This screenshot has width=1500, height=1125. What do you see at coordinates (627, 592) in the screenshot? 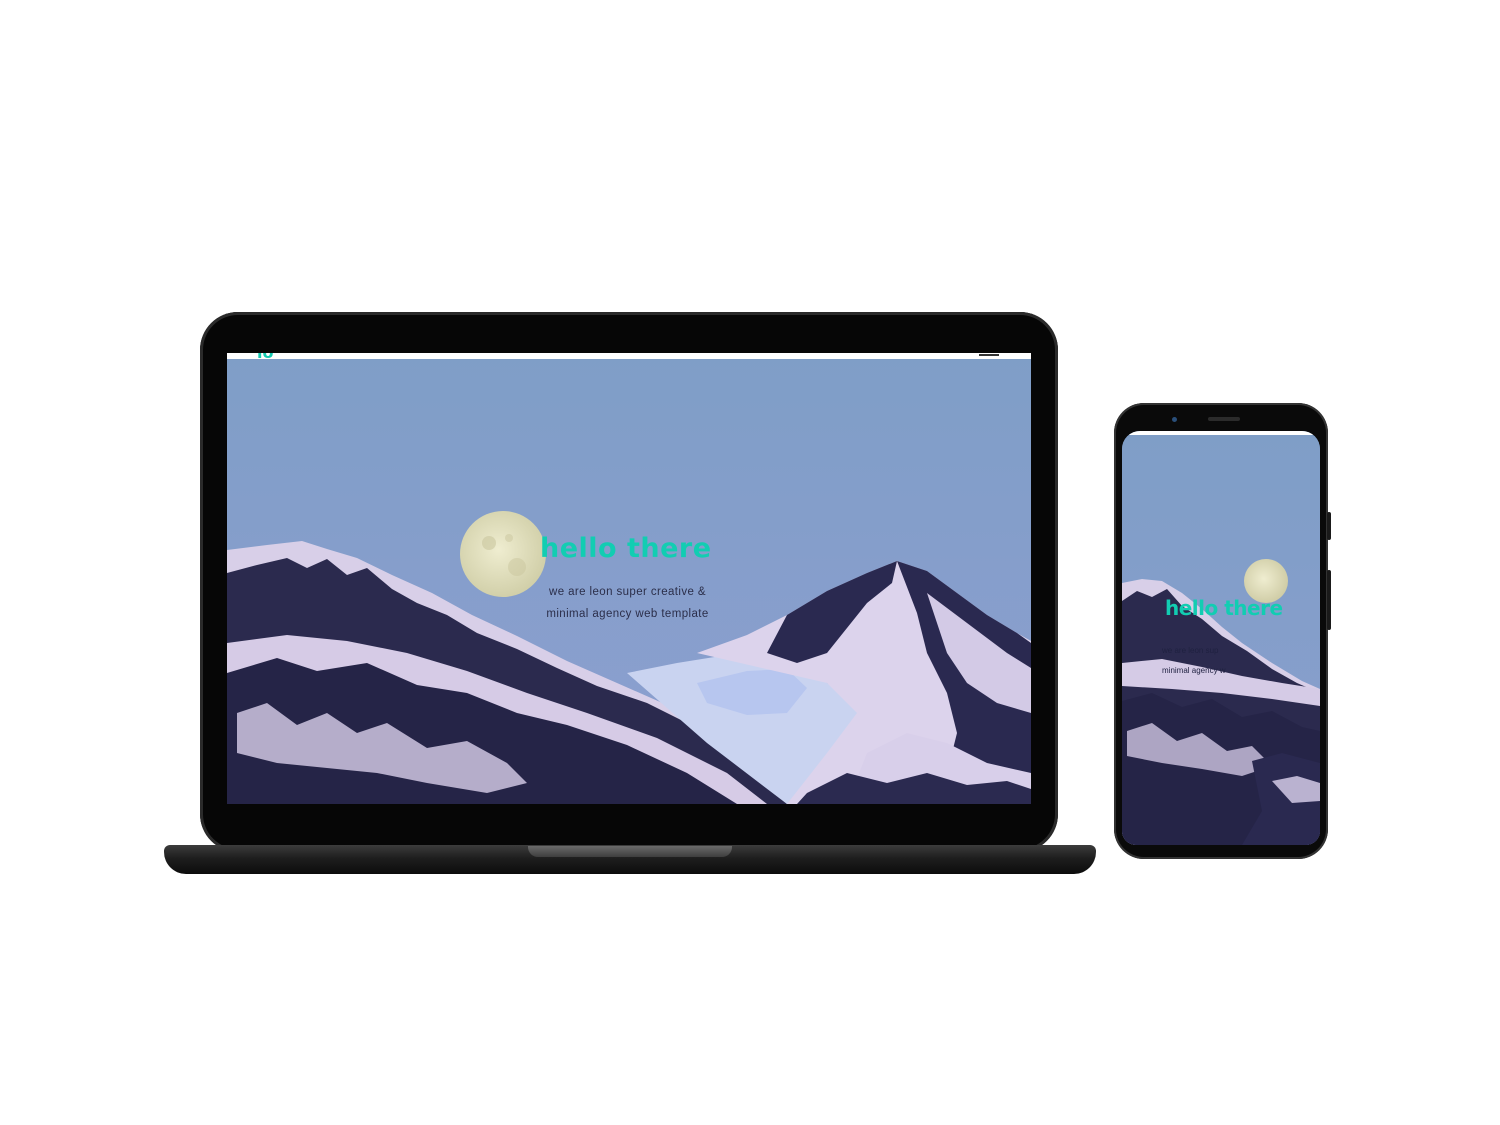
I see `hero-subtitle-line-1: we are leon super creative &` at bounding box center [627, 592].